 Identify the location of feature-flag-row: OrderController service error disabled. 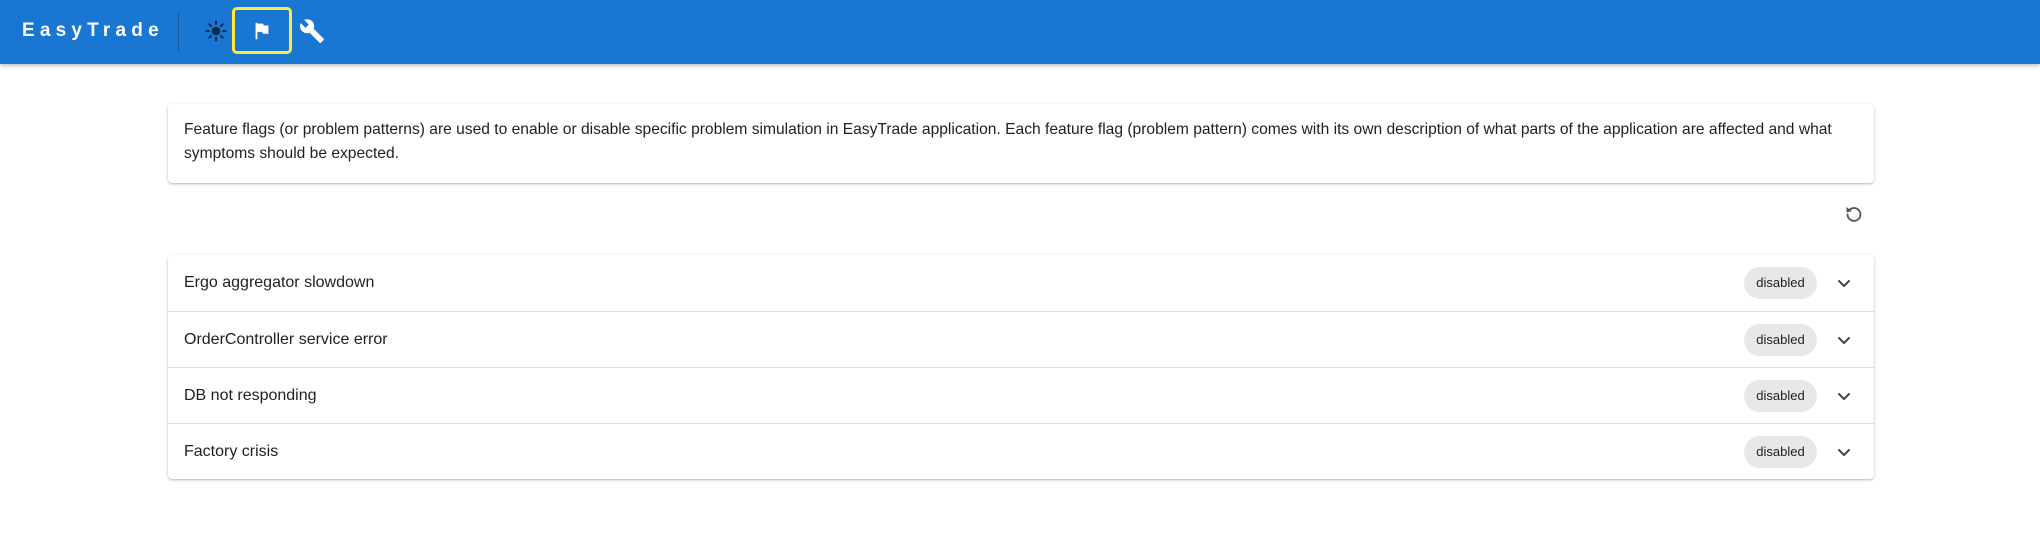
(1021, 339).